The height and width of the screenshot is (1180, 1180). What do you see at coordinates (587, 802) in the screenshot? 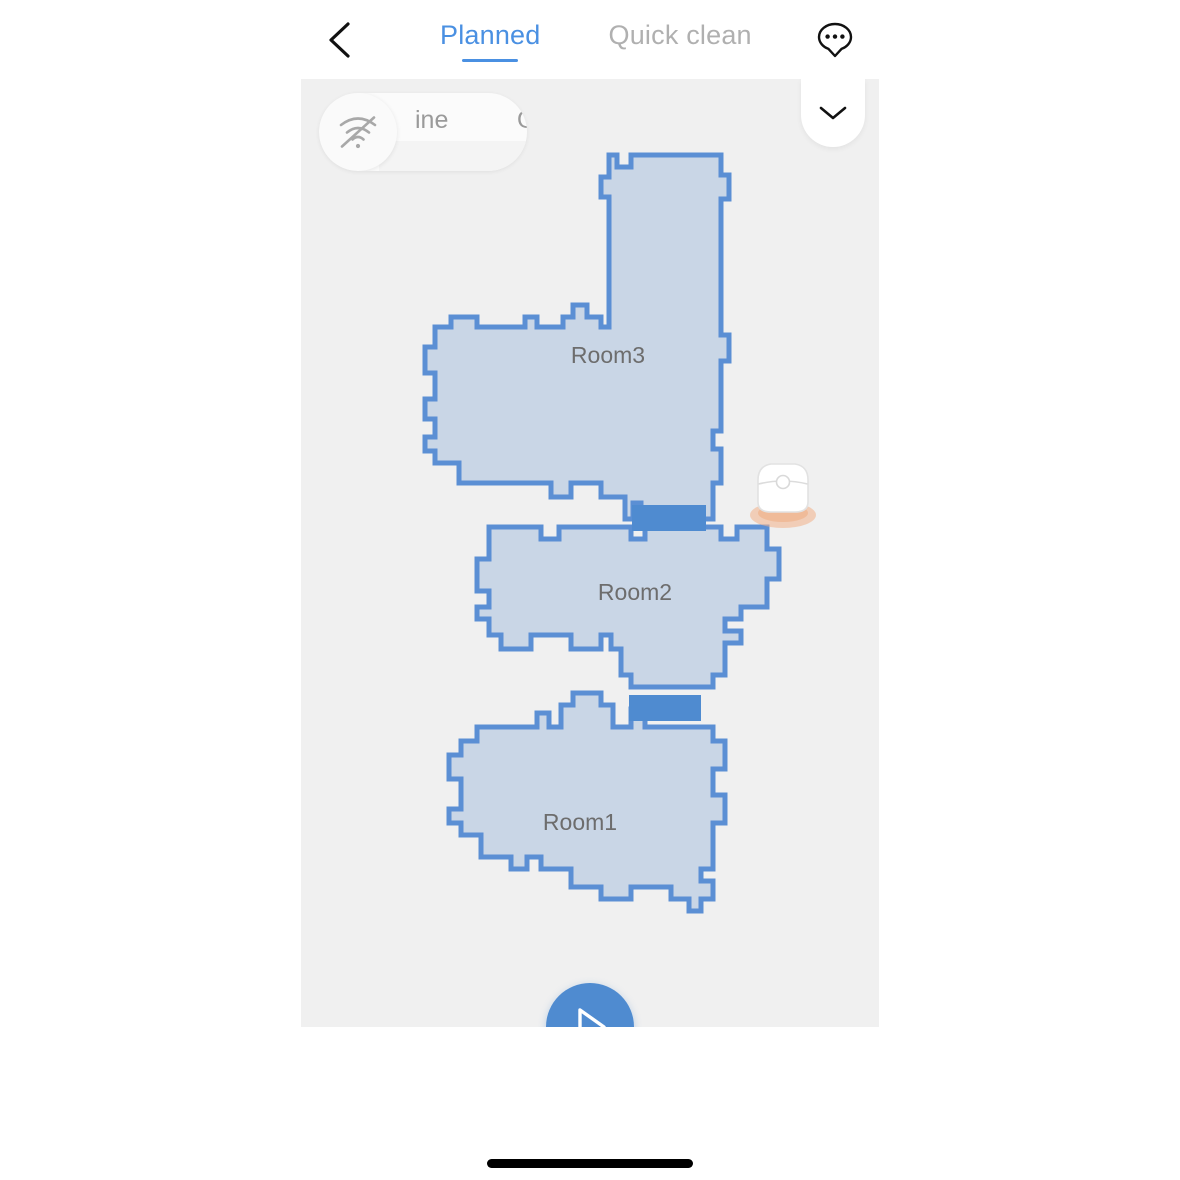
I see `room1-shape` at bounding box center [587, 802].